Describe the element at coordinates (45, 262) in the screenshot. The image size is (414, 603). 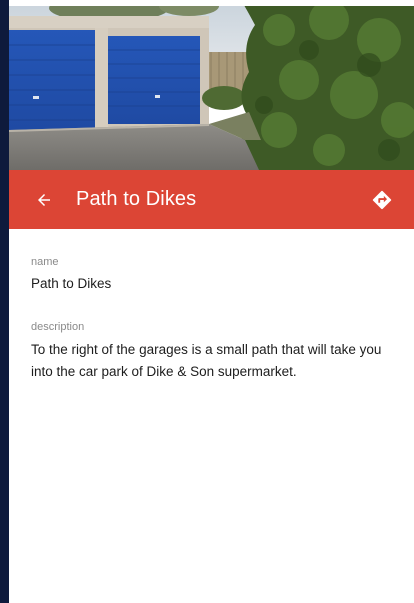
I see `name-label: name` at that location.